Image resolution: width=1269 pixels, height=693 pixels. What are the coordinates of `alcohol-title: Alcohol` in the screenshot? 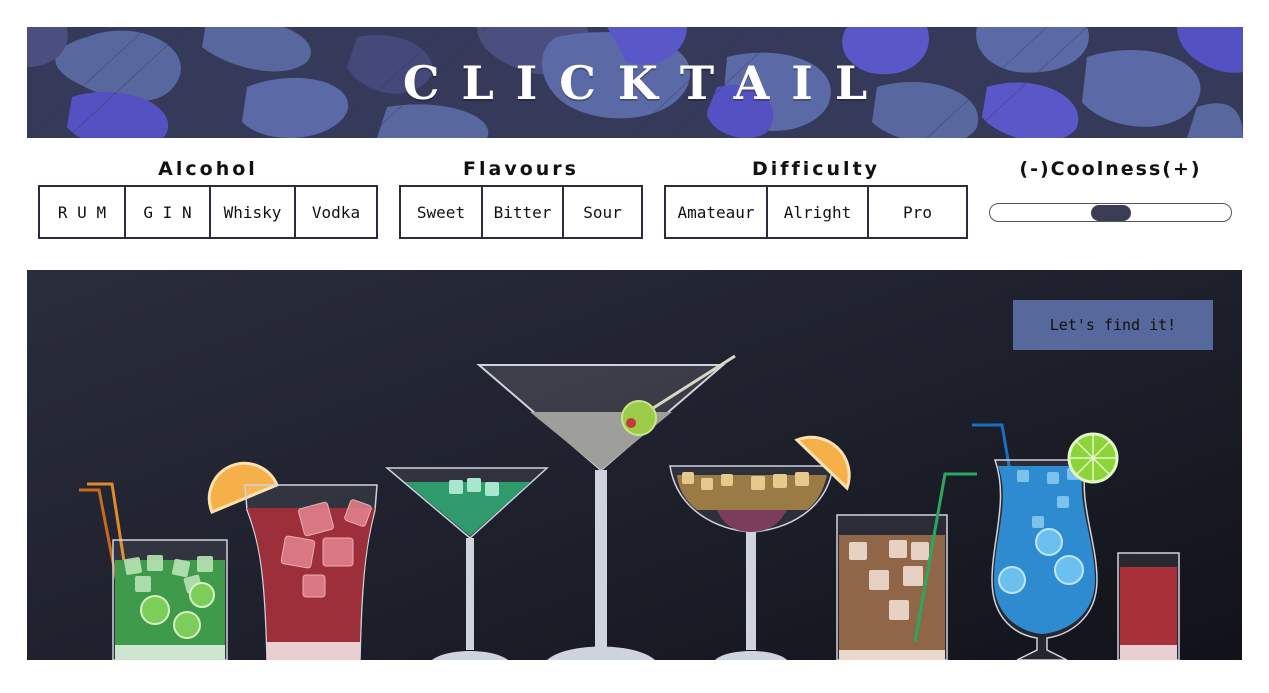 It's located at (208, 169).